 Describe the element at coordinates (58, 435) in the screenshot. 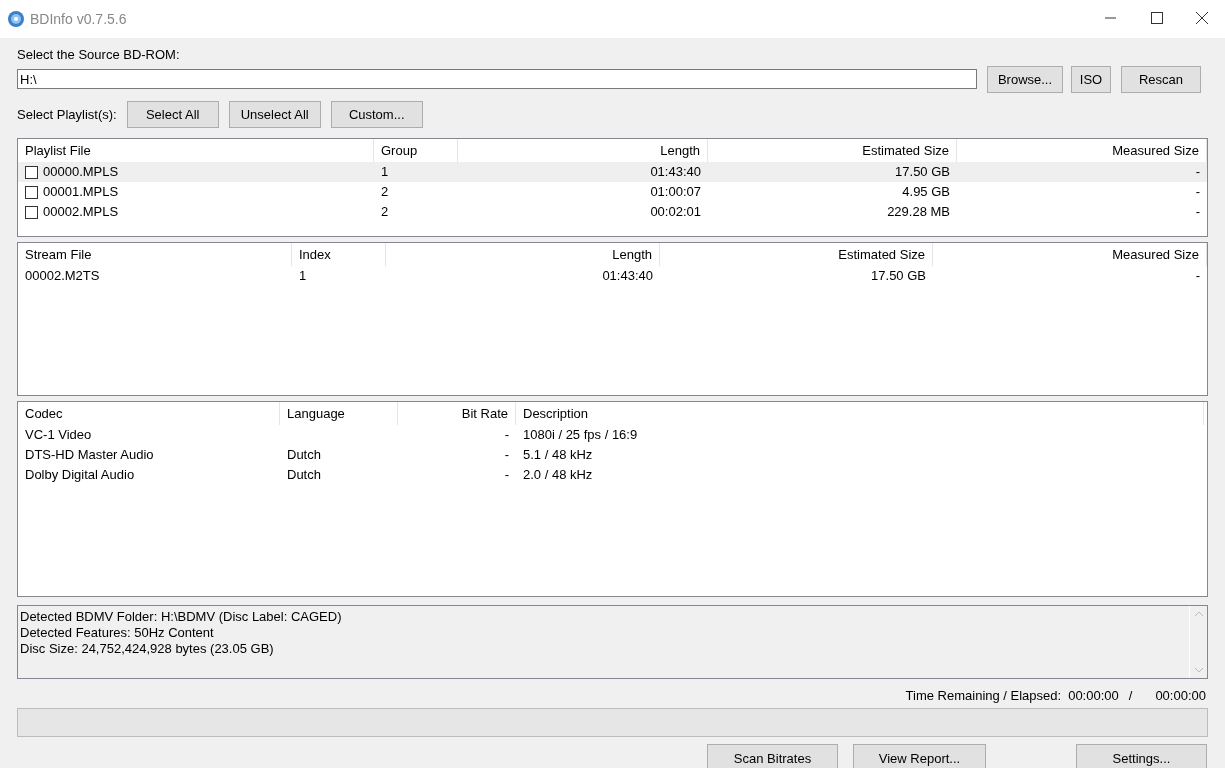

I see `table-cell-text: VC-1 Video` at that location.